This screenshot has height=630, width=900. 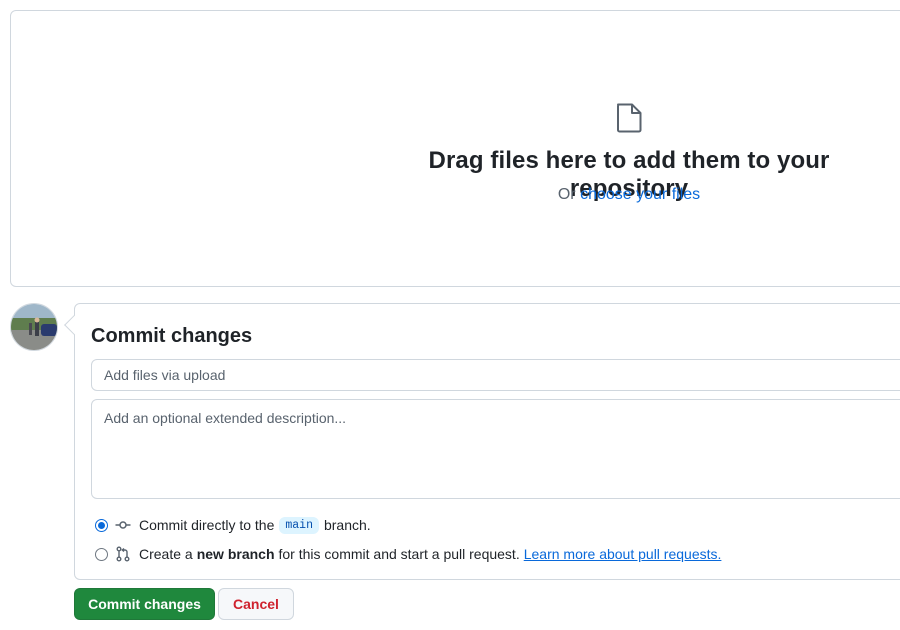 I want to click on commit-direct-text: Commit directly to the, so click(x=207, y=525).